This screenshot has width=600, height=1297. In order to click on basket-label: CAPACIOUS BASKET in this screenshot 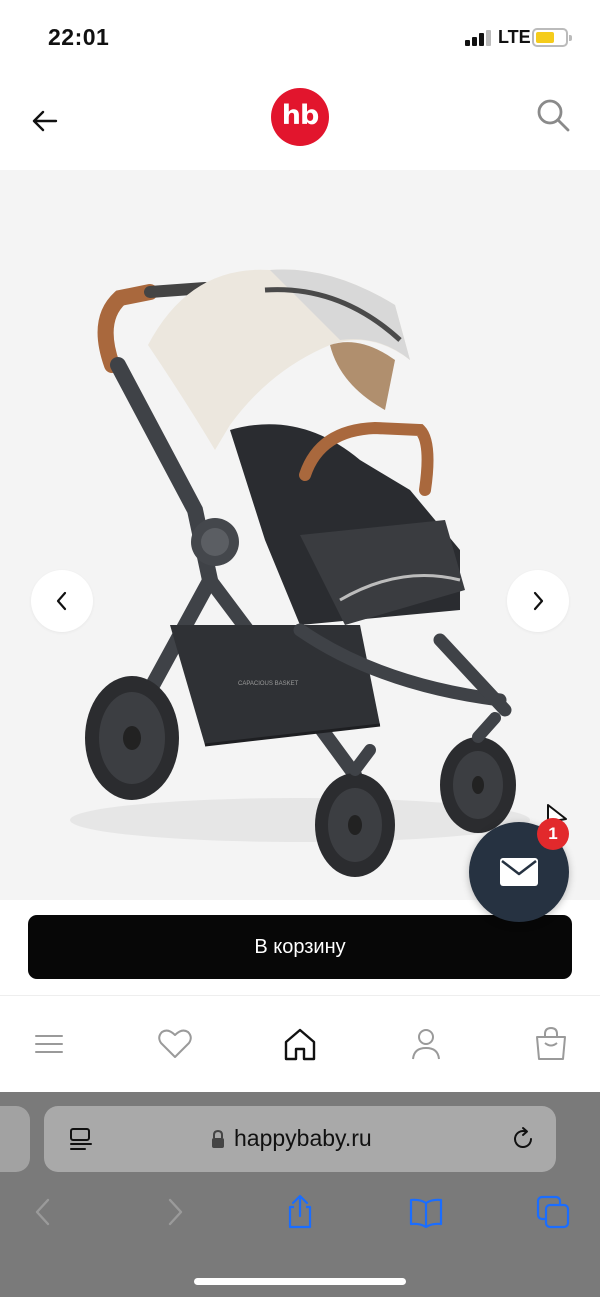, I will do `click(268, 684)`.